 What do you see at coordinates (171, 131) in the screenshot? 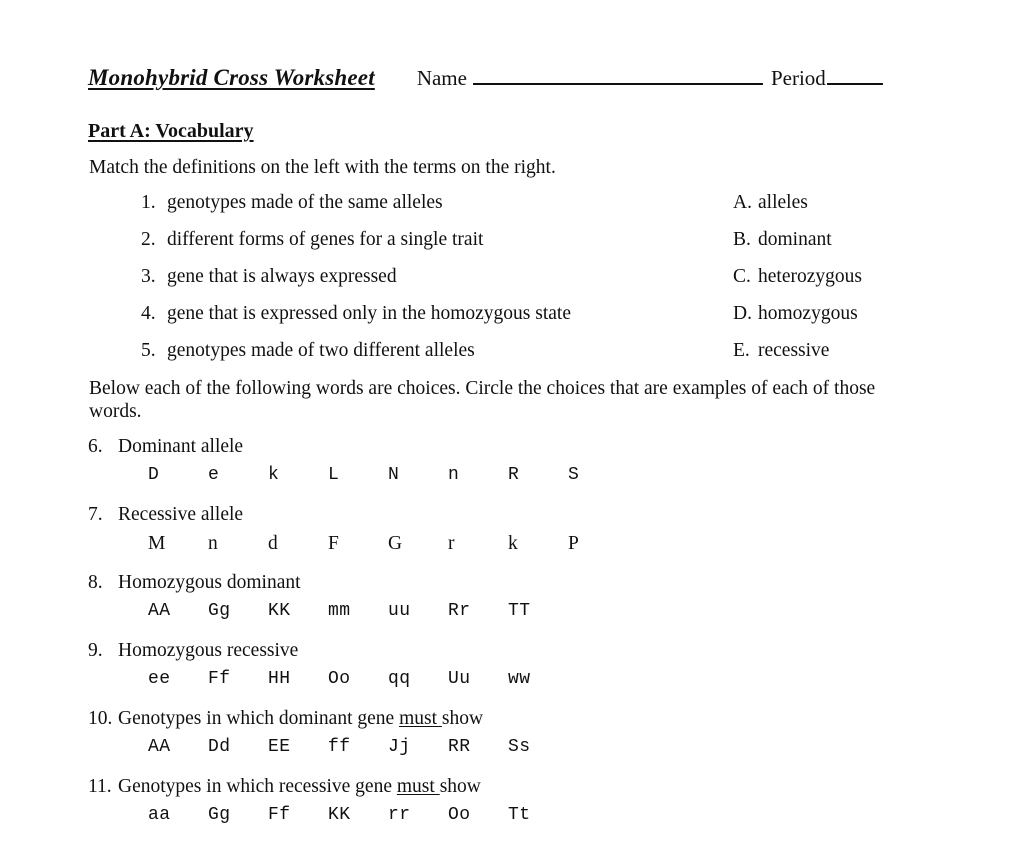
I see `part-a-heading: Part A: Vocabulary` at bounding box center [171, 131].